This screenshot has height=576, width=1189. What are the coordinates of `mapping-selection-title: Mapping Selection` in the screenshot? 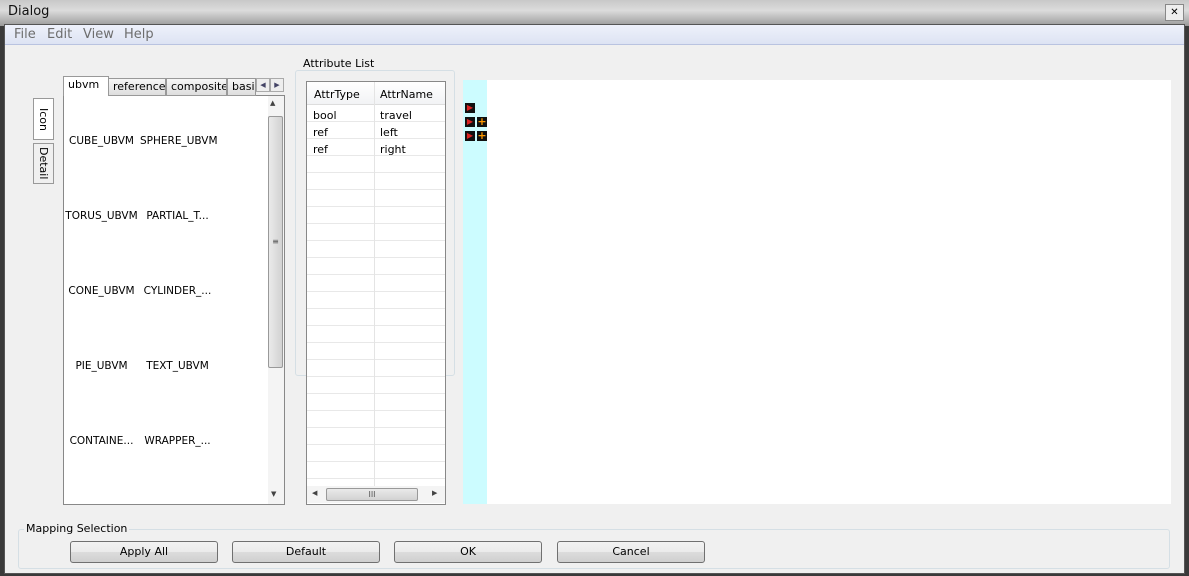 It's located at (77, 528).